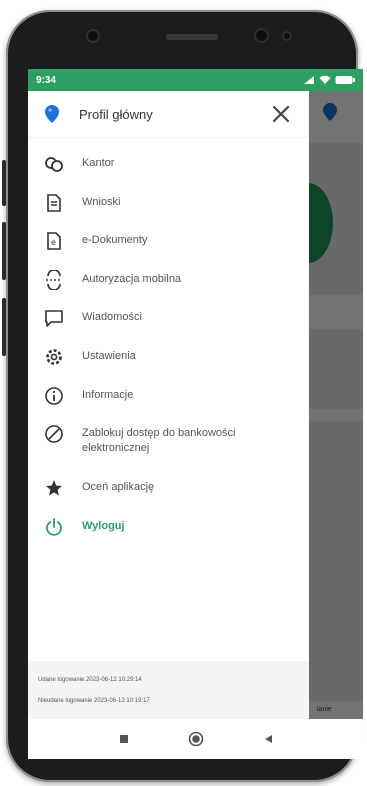  What do you see at coordinates (4, 327) in the screenshot?
I see `side-button-power` at bounding box center [4, 327].